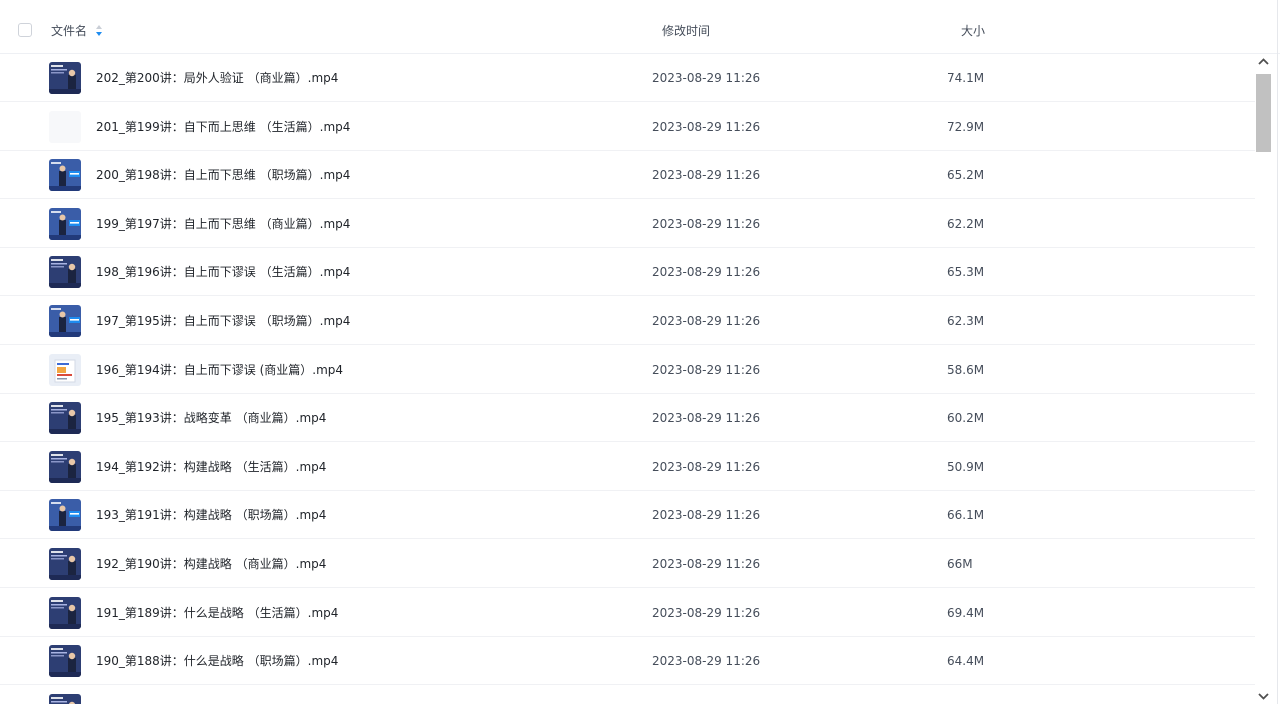 This screenshot has width=1280, height=704. I want to click on file-name: 191_第189讲：什么是战略 （生活篇）.mp4, so click(217, 613).